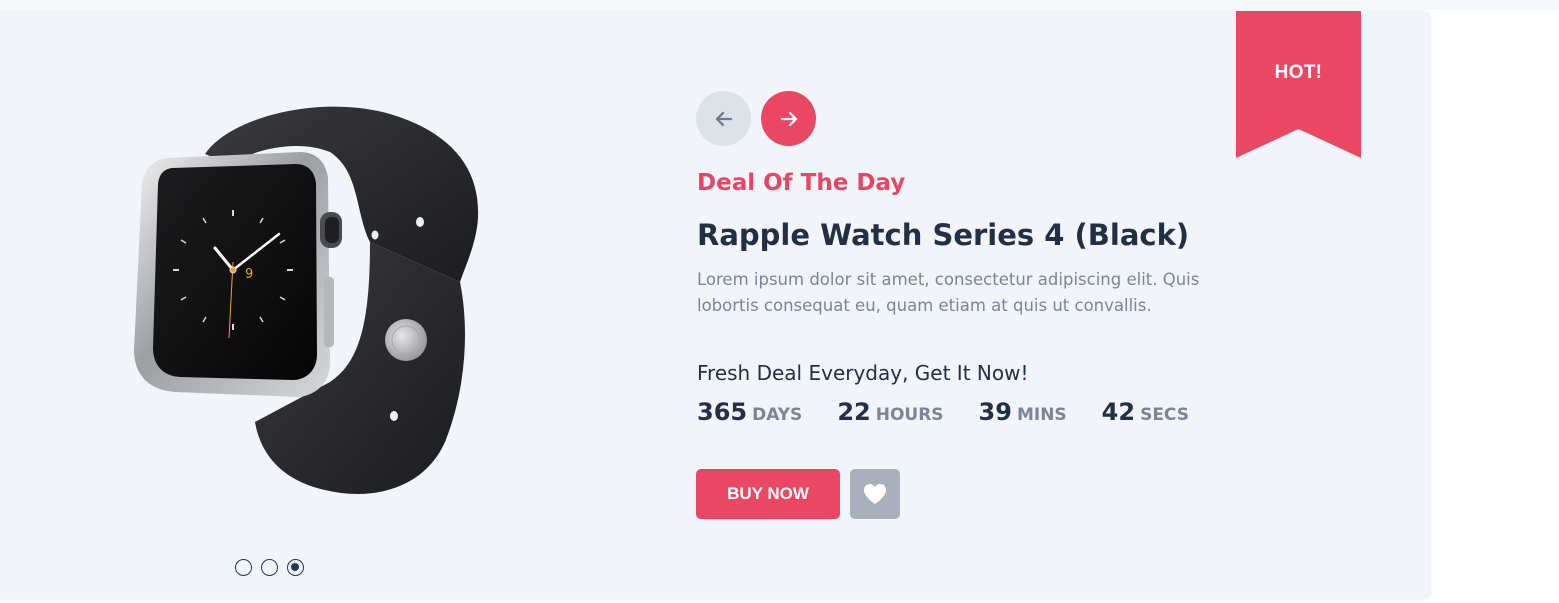  I want to click on watch-face-number: 9, so click(249, 274).